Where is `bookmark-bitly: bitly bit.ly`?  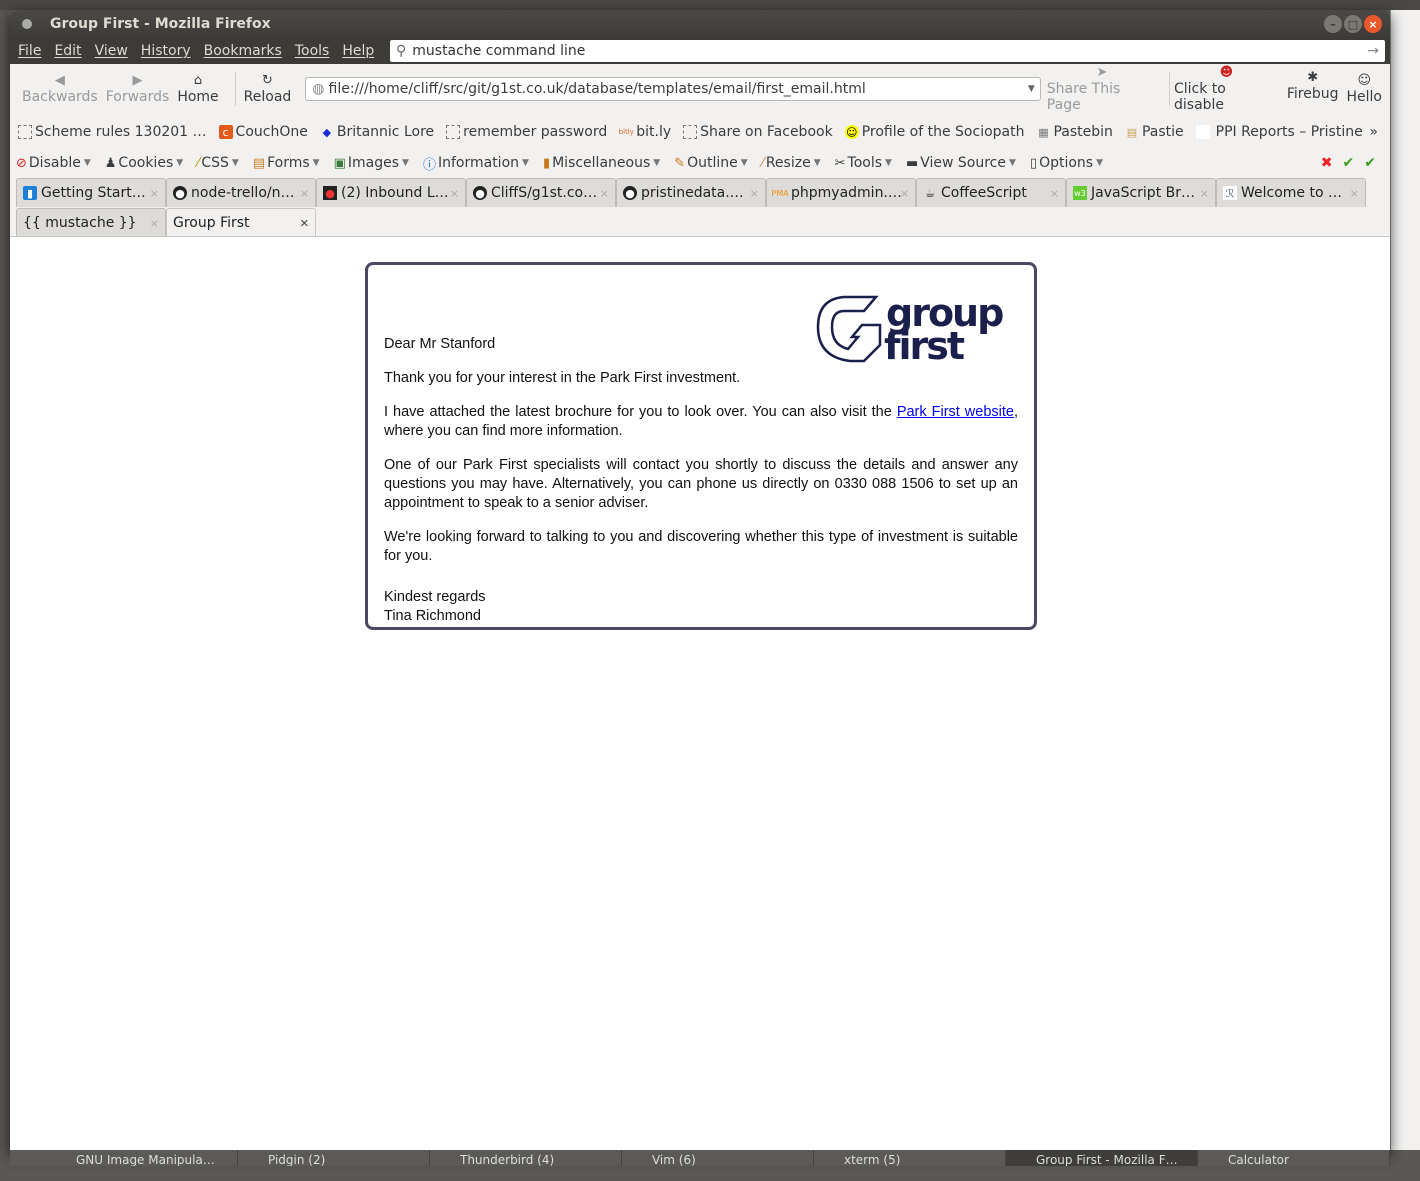 bookmark-bitly: bitly bit.ly is located at coordinates (645, 132).